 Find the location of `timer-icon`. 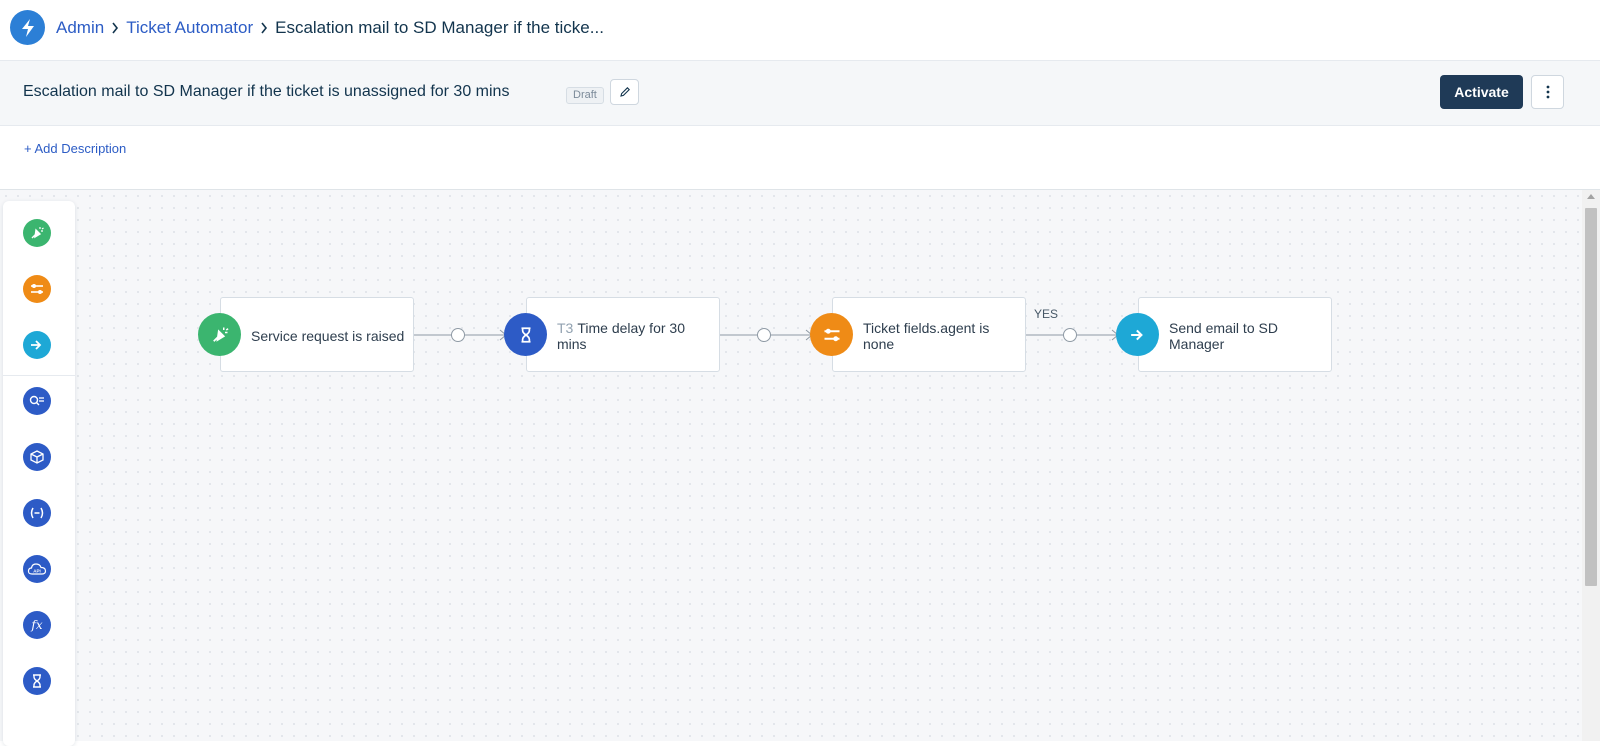

timer-icon is located at coordinates (525, 334).